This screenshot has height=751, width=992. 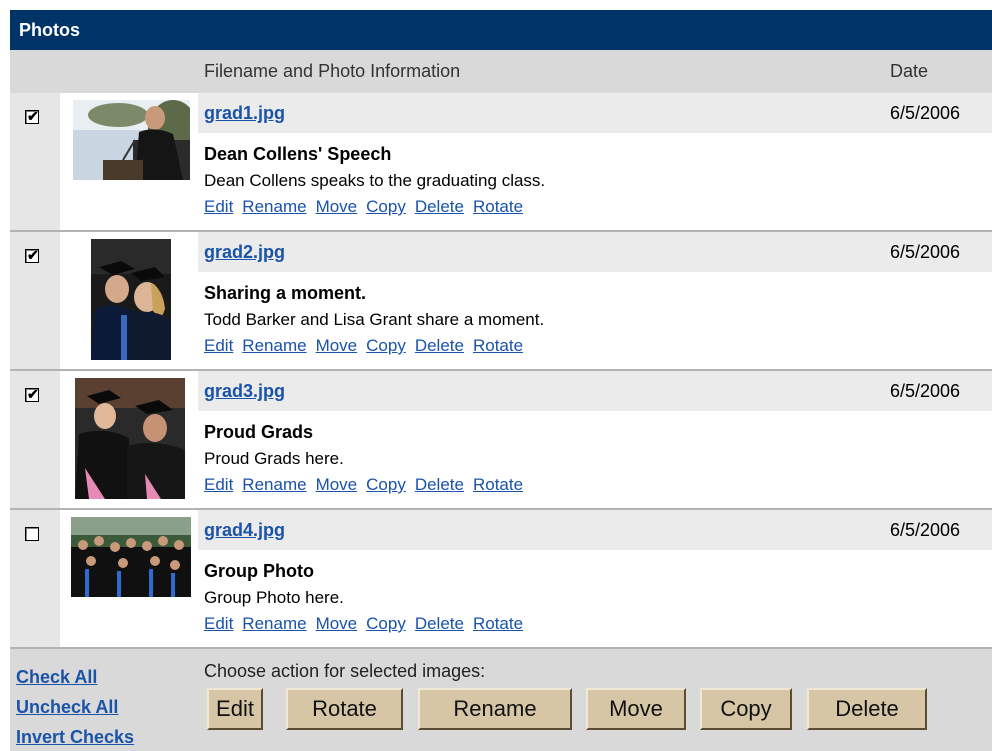 I want to click on invert-checks-link: Invert Checks, so click(x=75, y=736).